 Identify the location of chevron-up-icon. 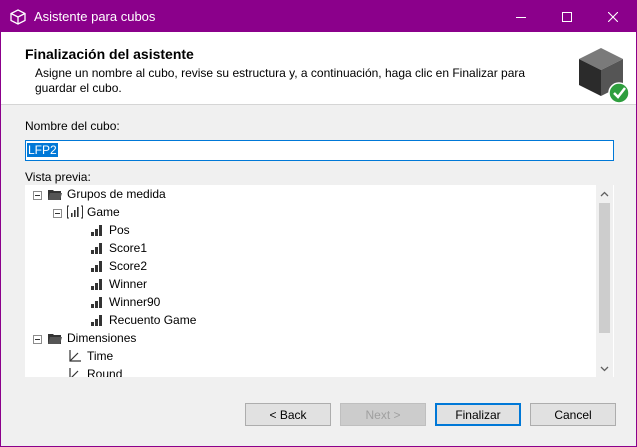
(604, 193).